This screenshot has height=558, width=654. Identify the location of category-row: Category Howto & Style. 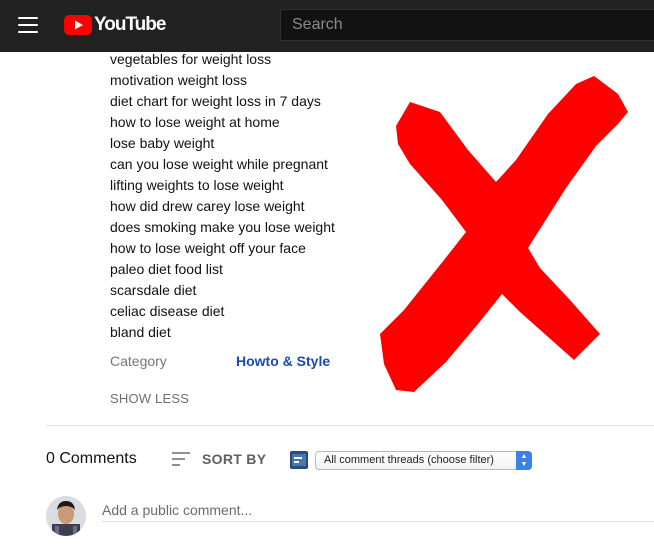
(240, 362).